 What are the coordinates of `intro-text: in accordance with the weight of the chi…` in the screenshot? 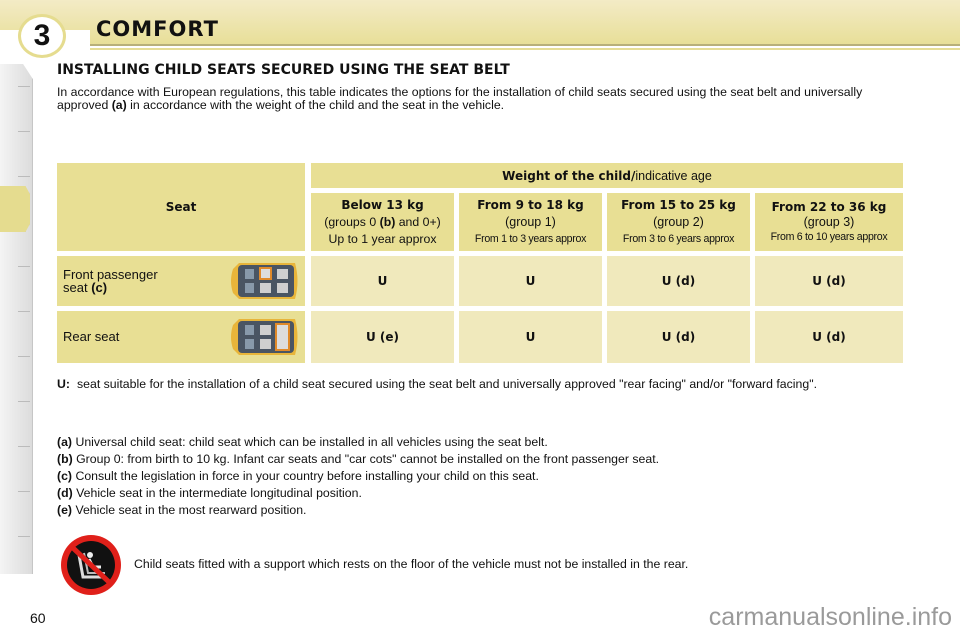 It's located at (315, 105).